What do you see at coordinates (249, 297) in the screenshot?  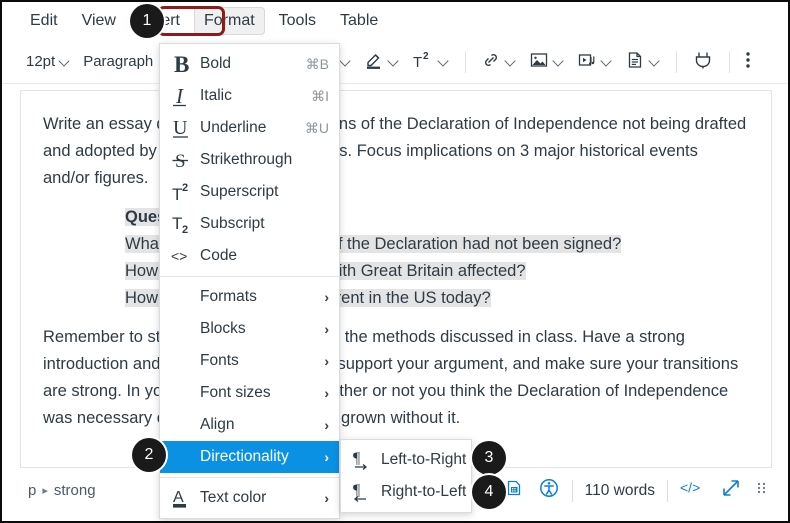 I see `menu-option-formats: Formats ›` at bounding box center [249, 297].